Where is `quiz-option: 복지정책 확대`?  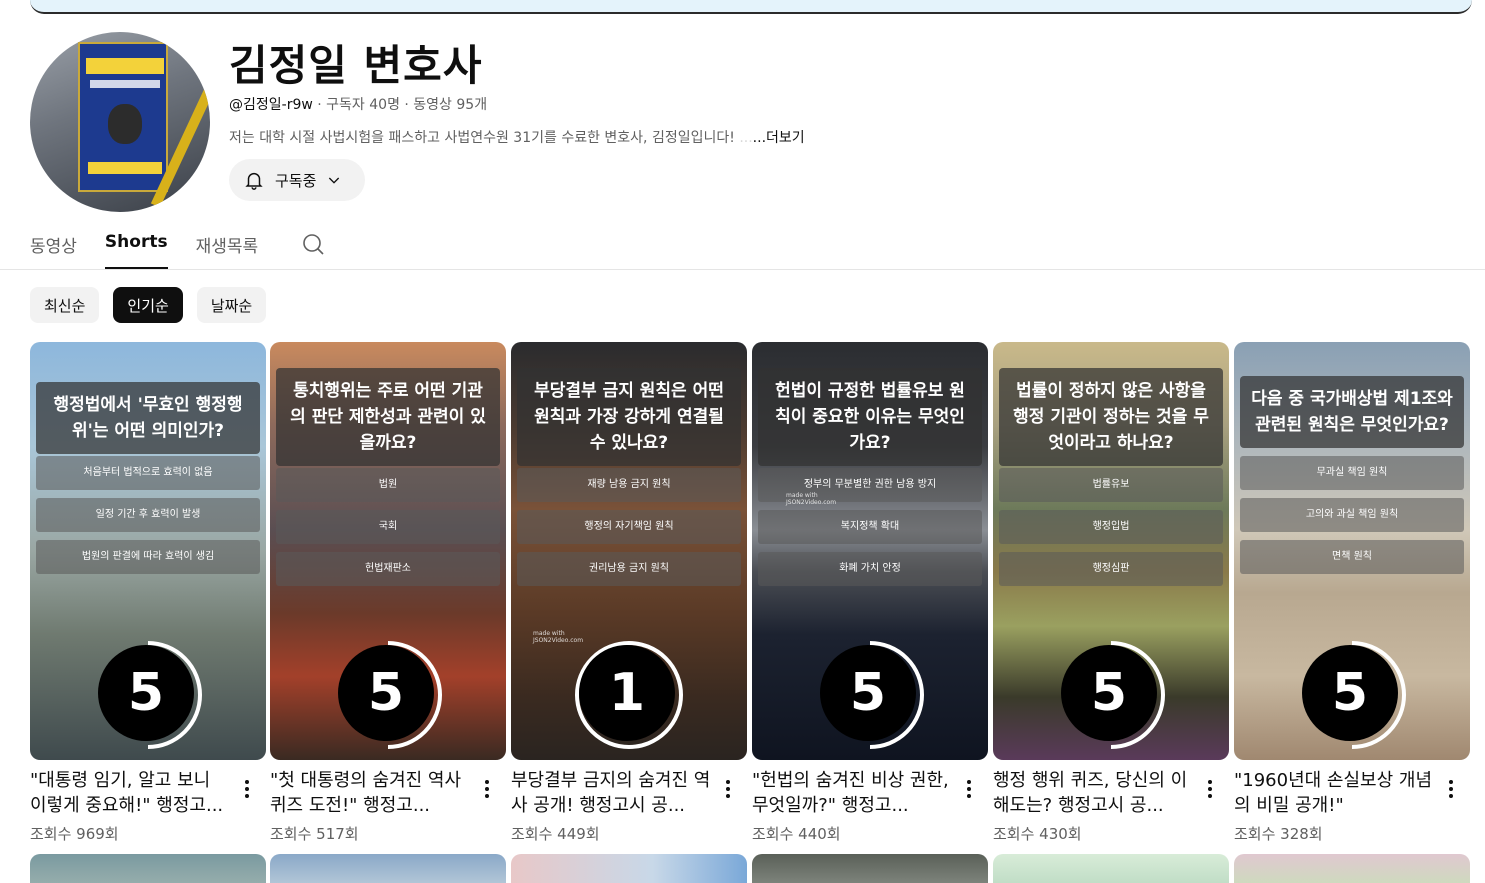 quiz-option: 복지정책 확대 is located at coordinates (870, 527).